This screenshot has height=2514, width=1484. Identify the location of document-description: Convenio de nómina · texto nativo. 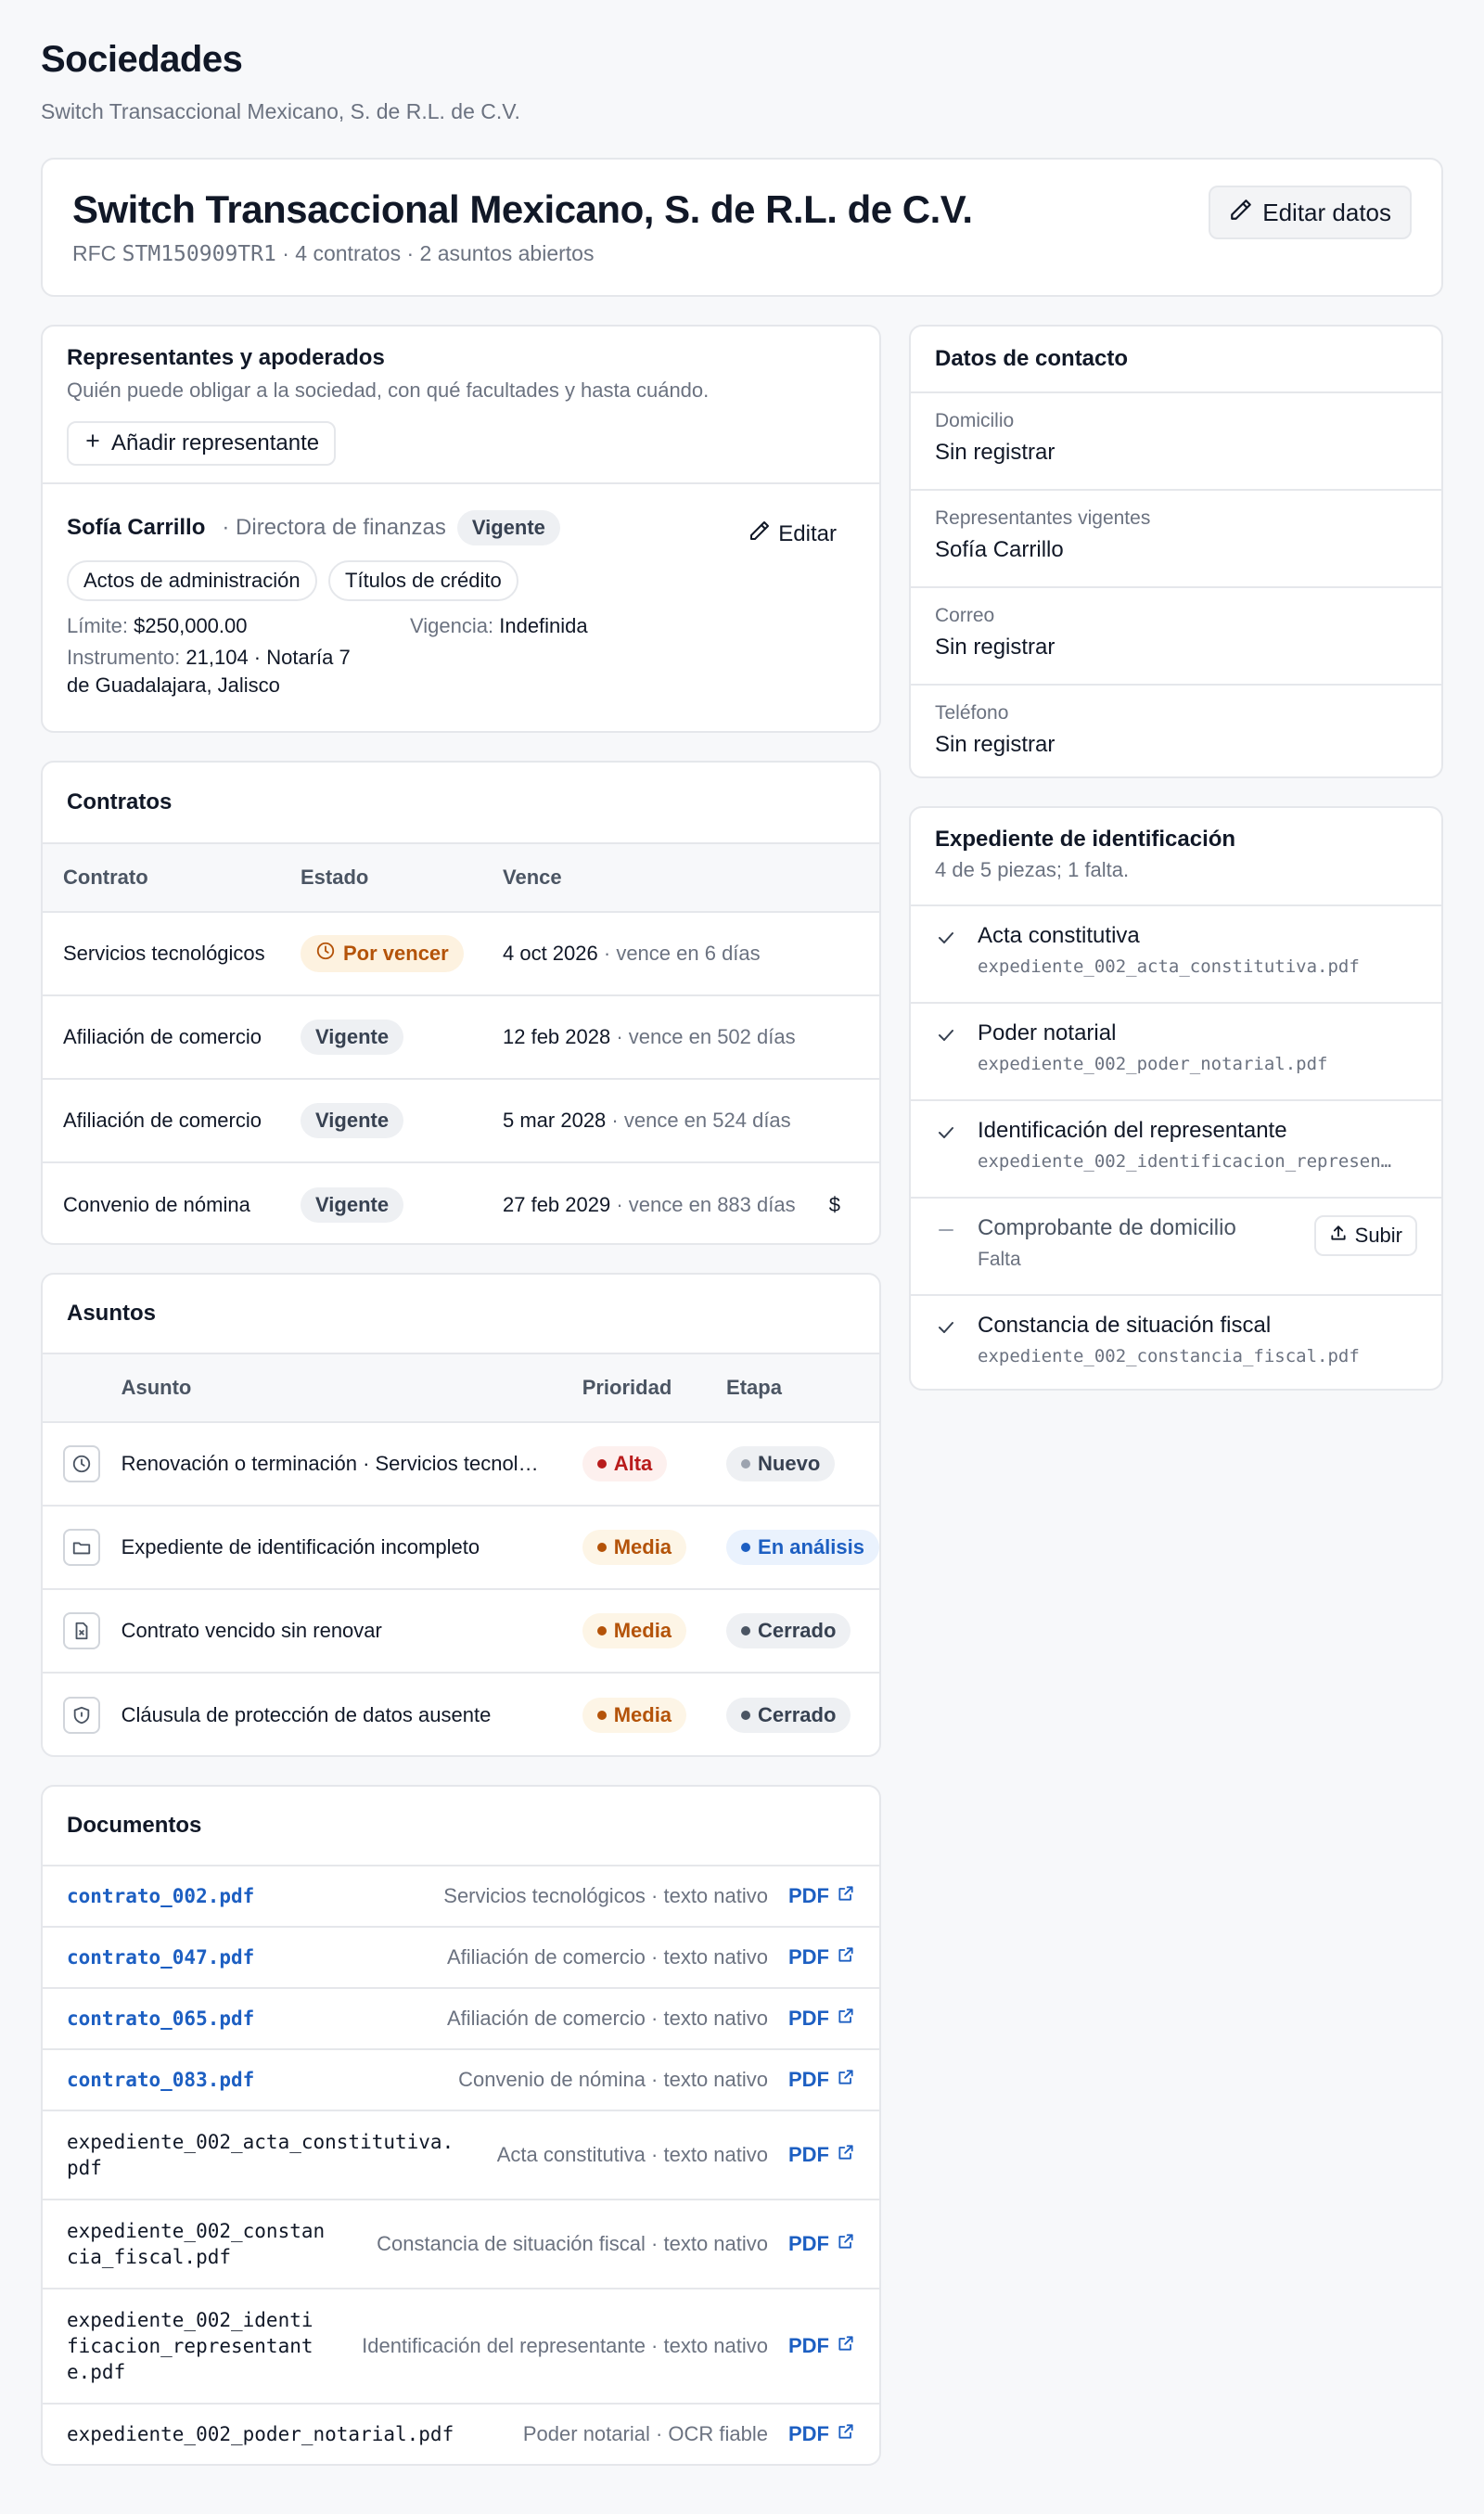
(613, 2079).